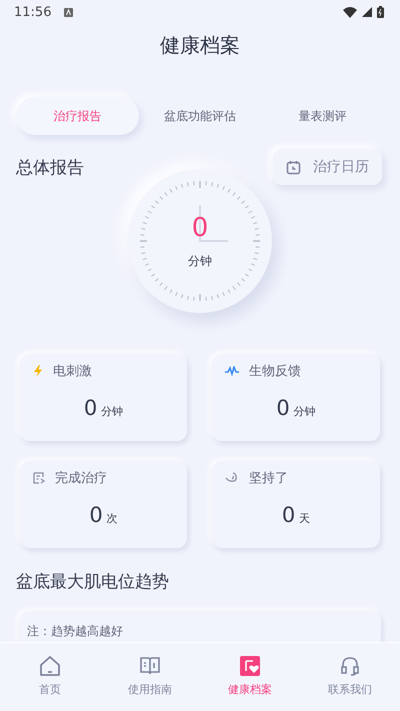 This screenshot has height=711, width=400. What do you see at coordinates (200, 116) in the screenshot?
I see `tab: 盆底功能评估` at bounding box center [200, 116].